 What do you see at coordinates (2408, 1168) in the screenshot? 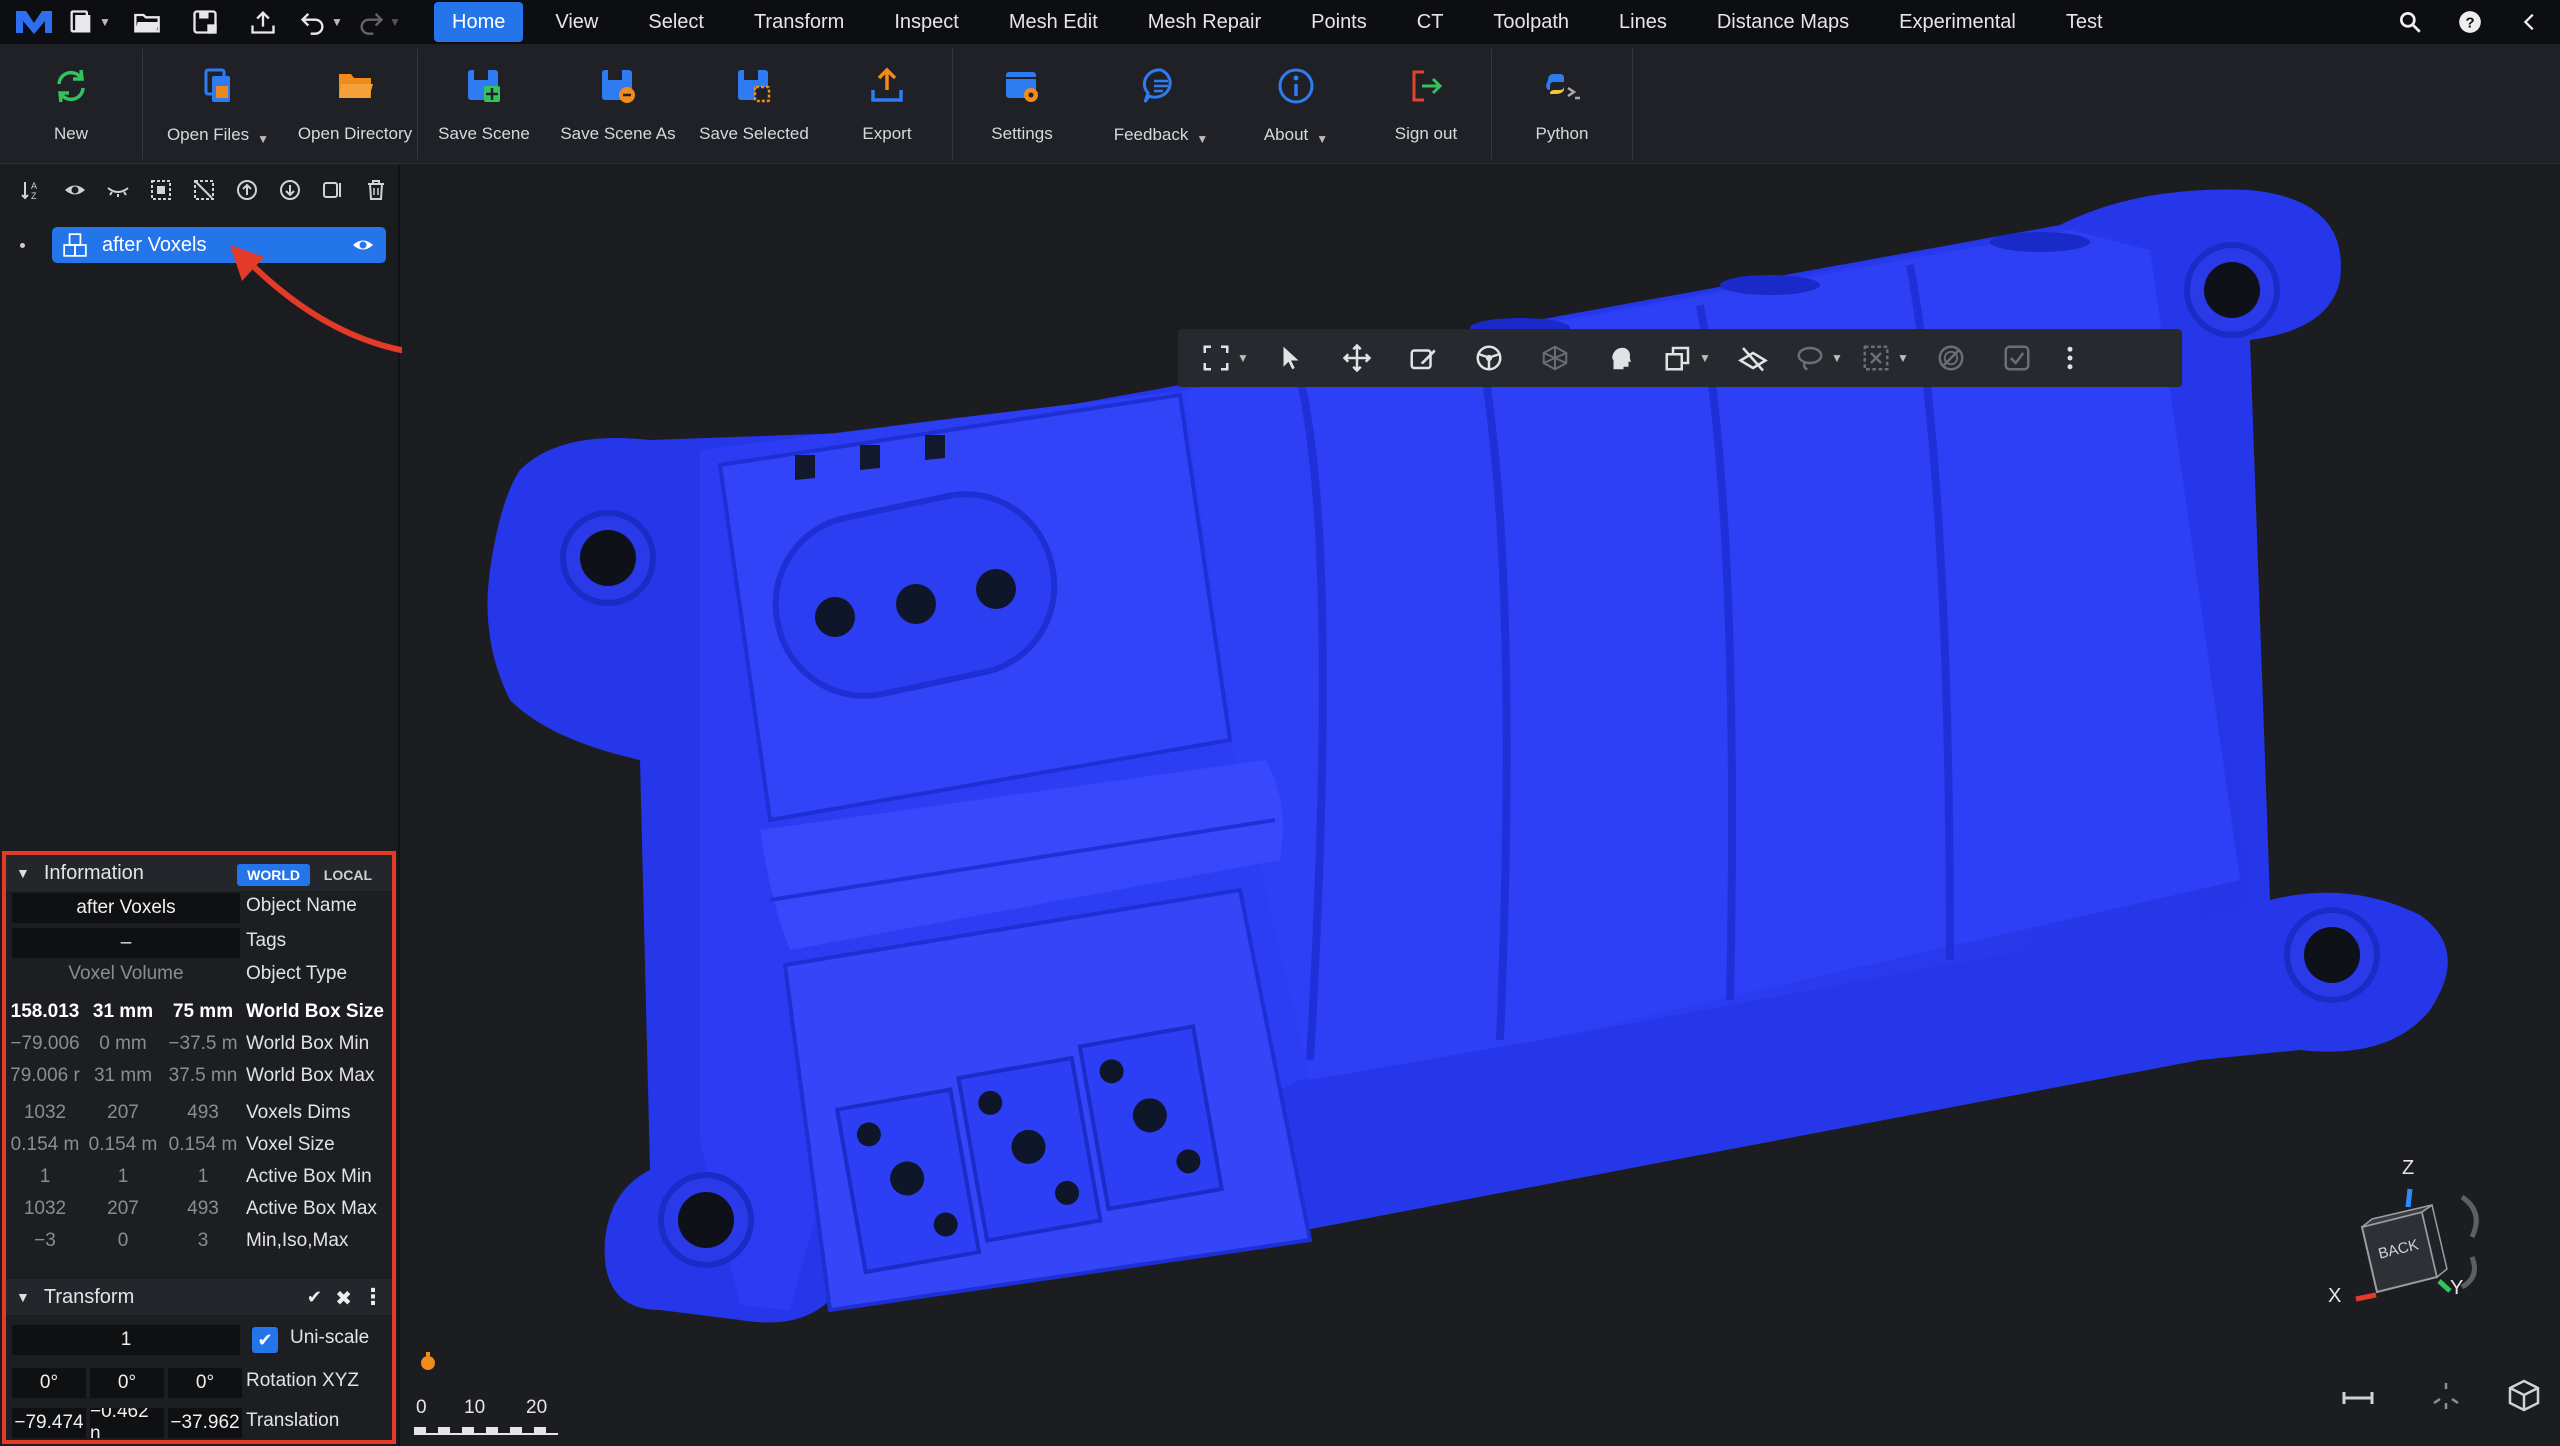
I see `axis-z-label: Z` at bounding box center [2408, 1168].